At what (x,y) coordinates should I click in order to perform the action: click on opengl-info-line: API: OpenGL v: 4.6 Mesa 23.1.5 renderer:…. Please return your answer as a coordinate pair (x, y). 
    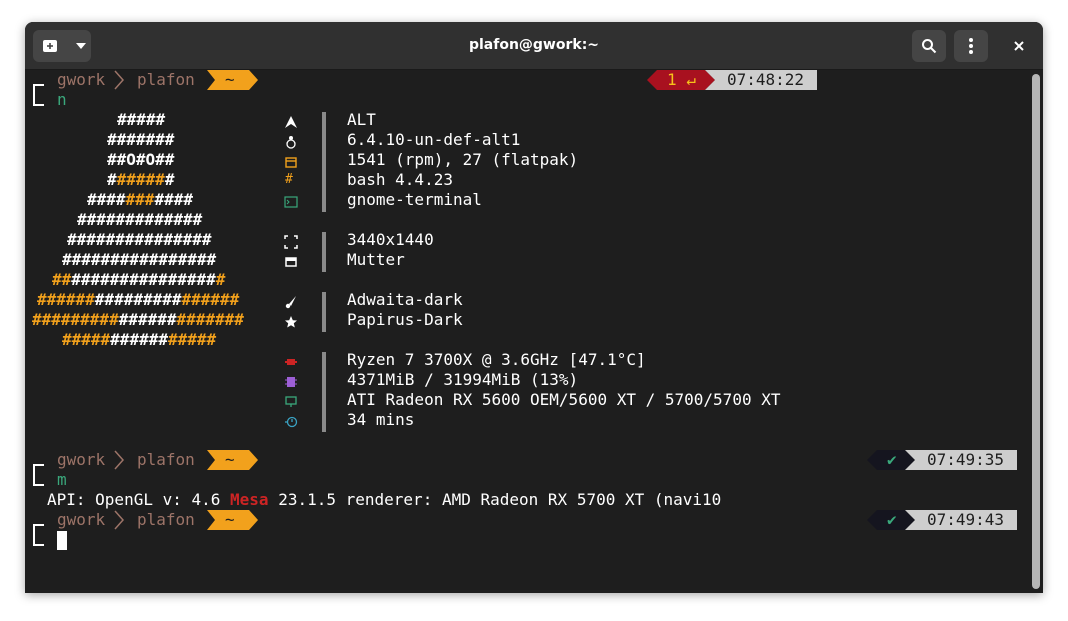
    Looking at the image, I should click on (384, 500).